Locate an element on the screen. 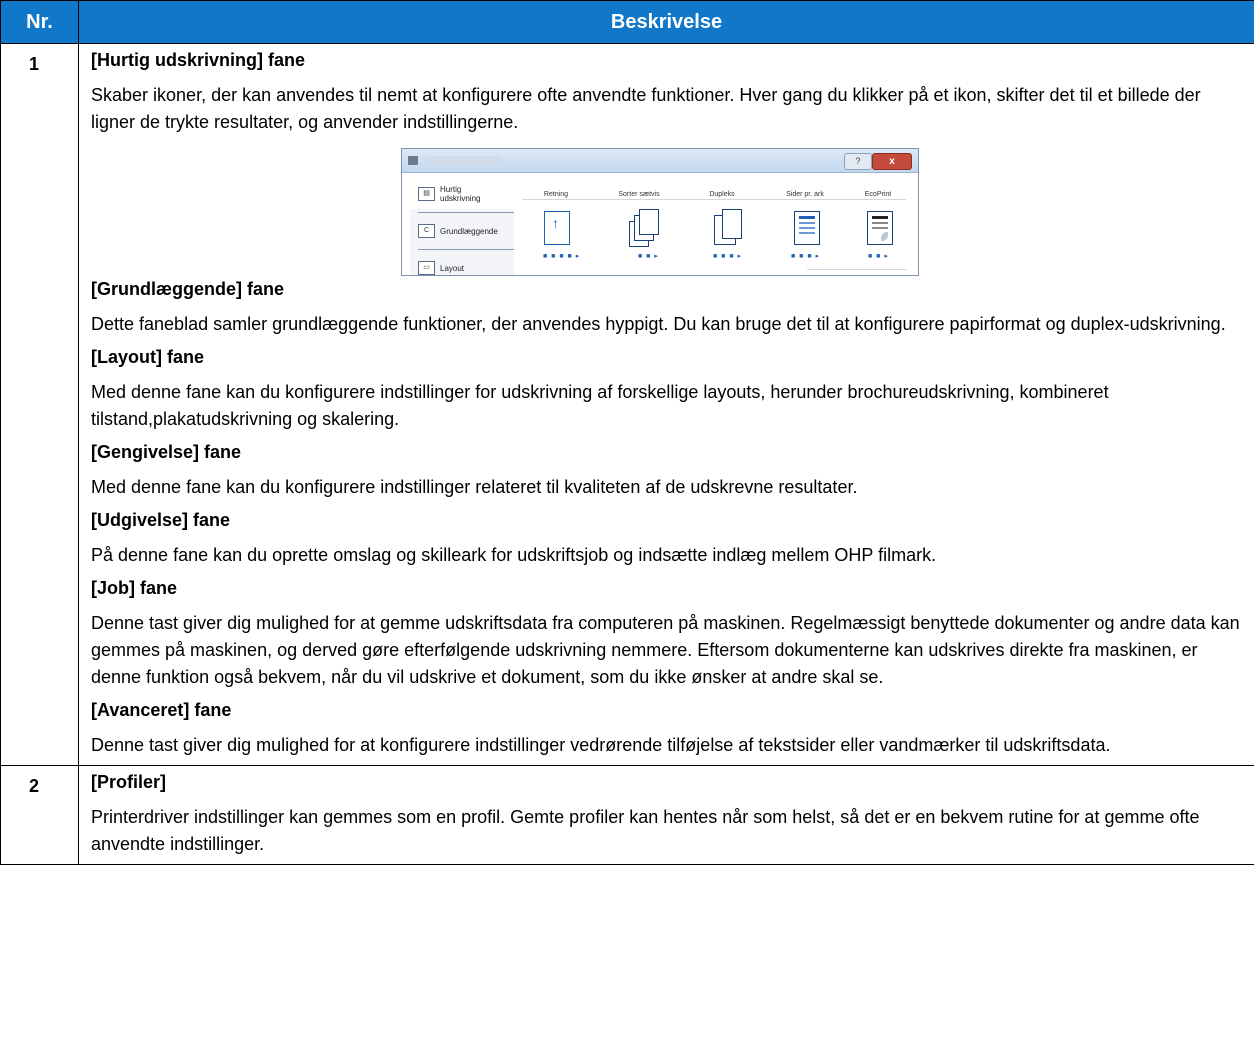  sidebar-item-label: Layout is located at coordinates (452, 268).